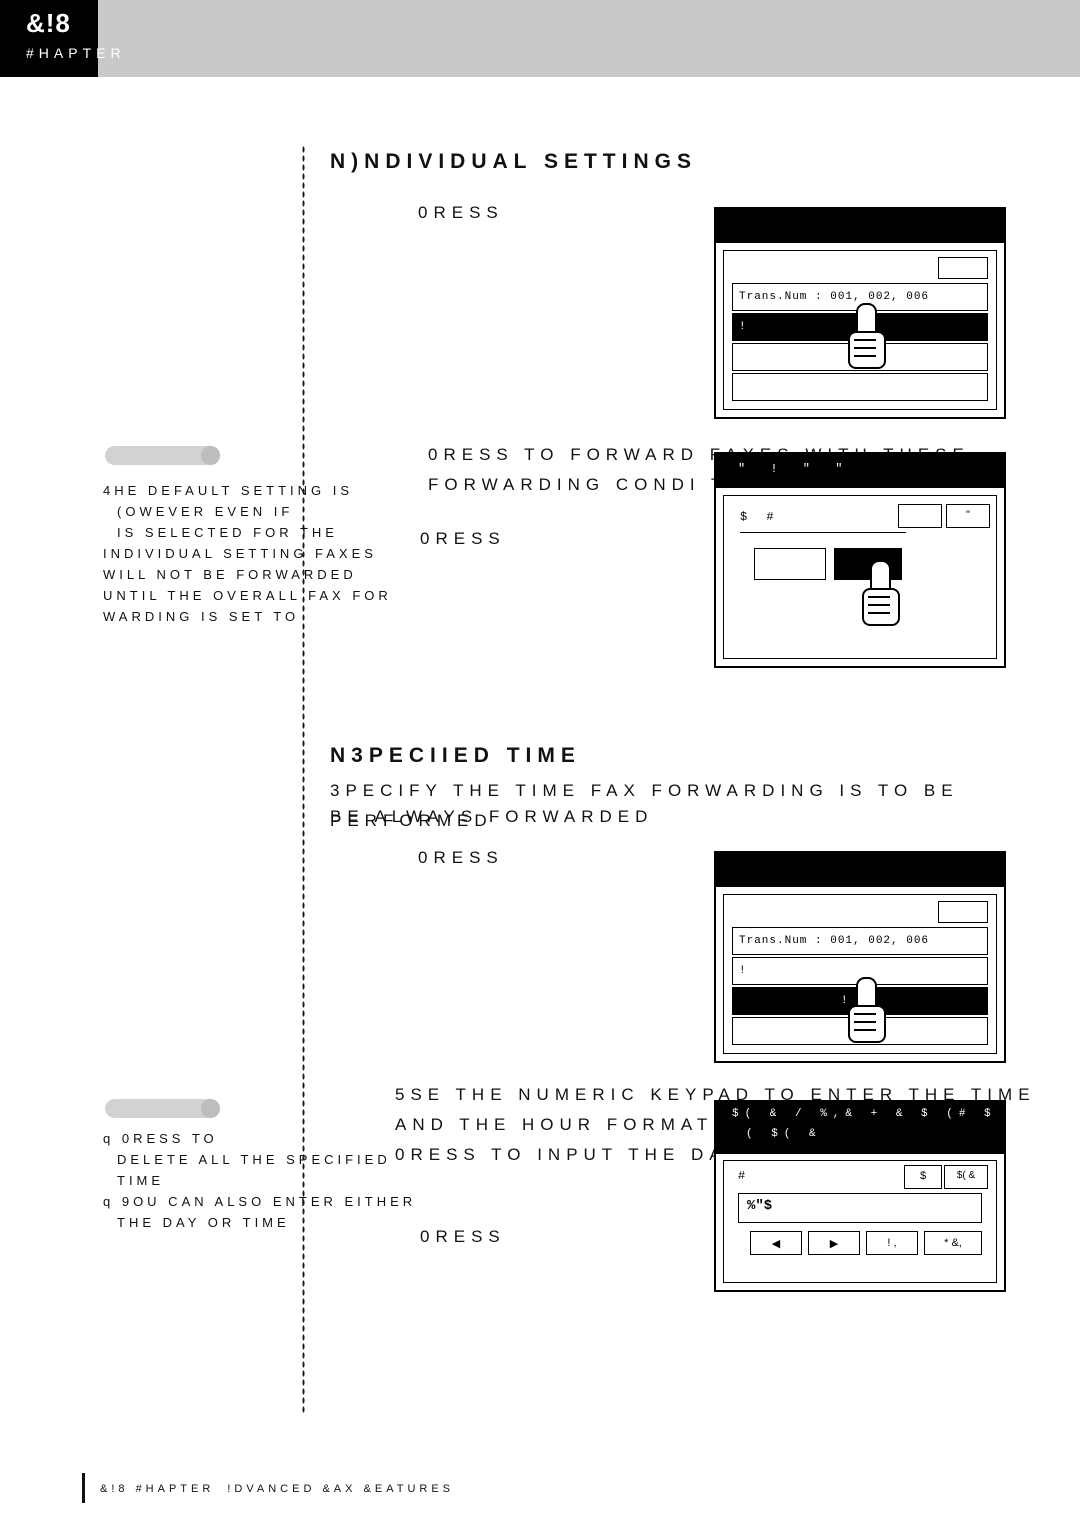  I want to click on panel-2-title-bar: " ! " ", so click(860, 471).